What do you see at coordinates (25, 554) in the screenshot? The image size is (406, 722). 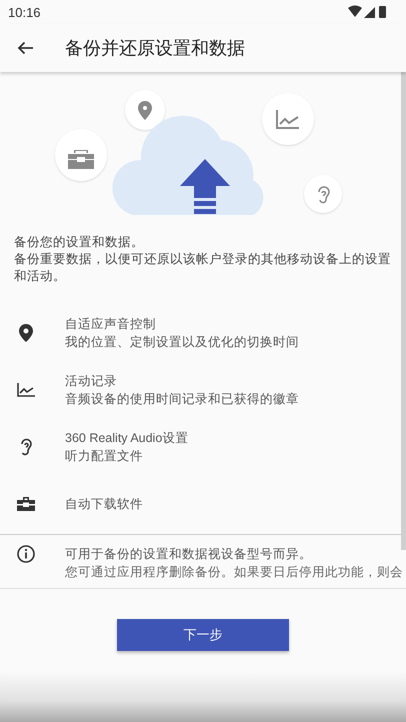 I see `info-icon` at bounding box center [25, 554].